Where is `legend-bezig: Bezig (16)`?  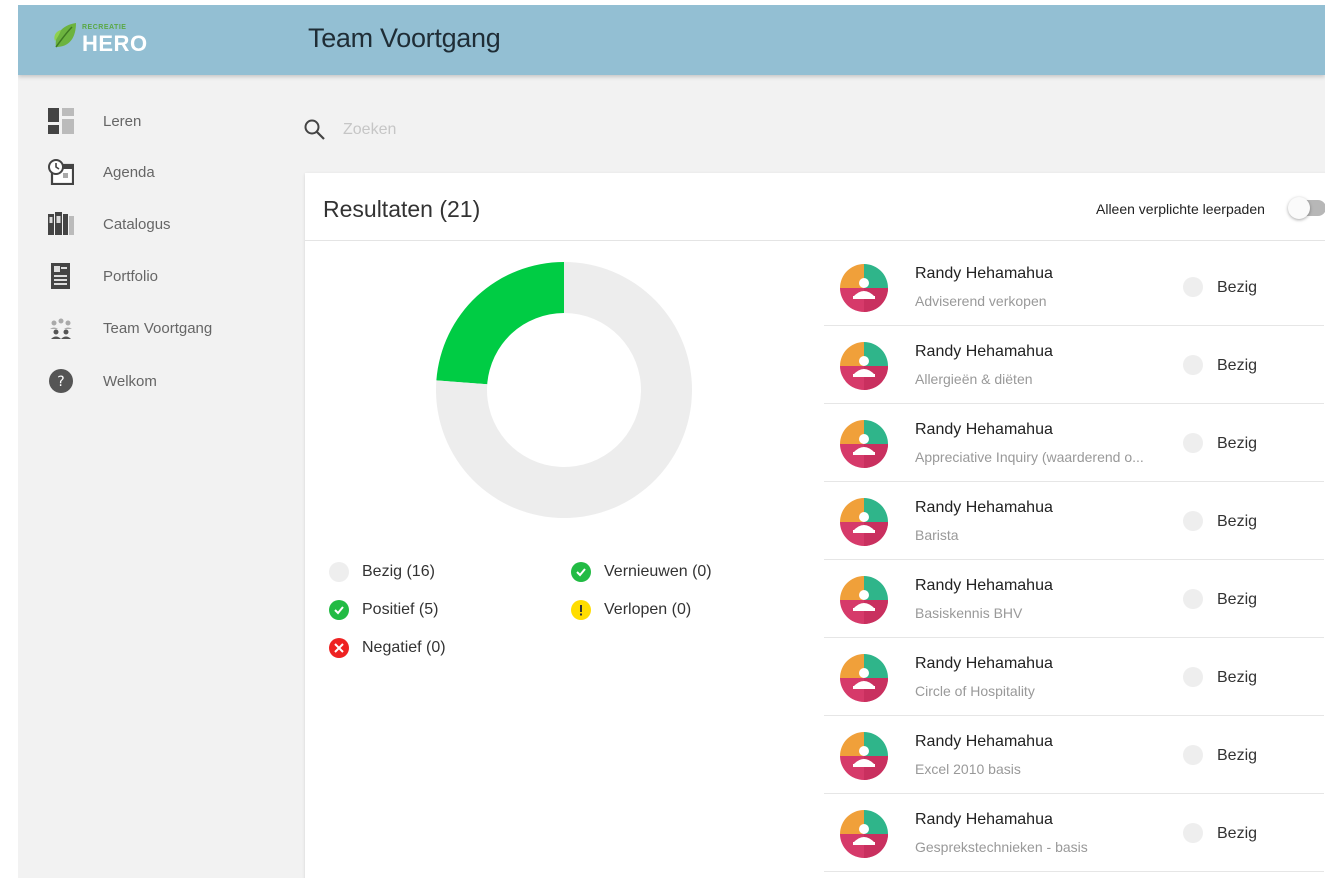 legend-bezig: Bezig (16) is located at coordinates (382, 572).